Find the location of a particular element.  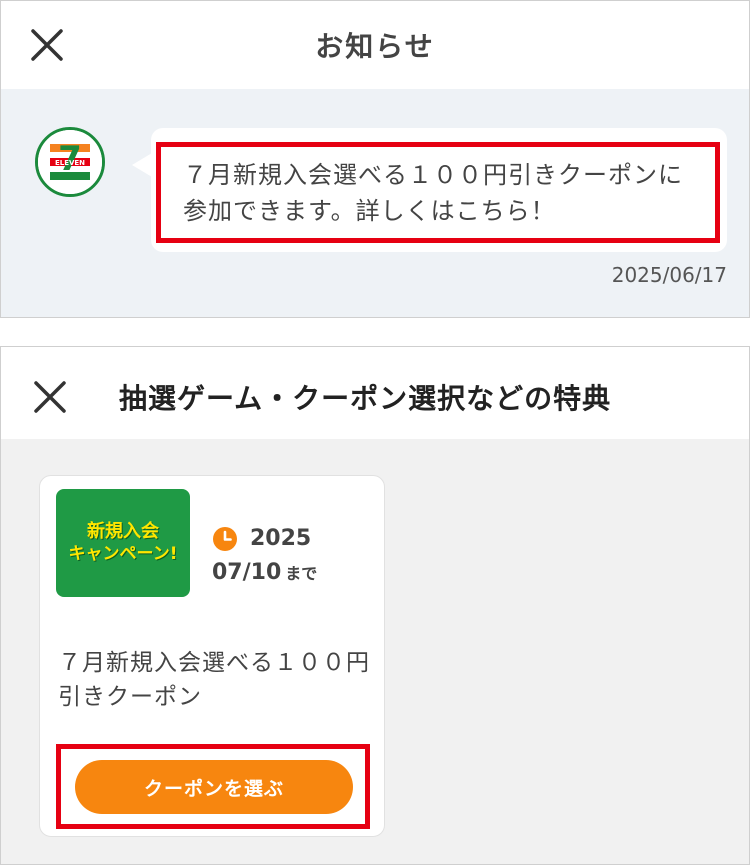

benefits-title: 抽選ゲーム・クーポン選択などの特典 is located at coordinates (365, 398).